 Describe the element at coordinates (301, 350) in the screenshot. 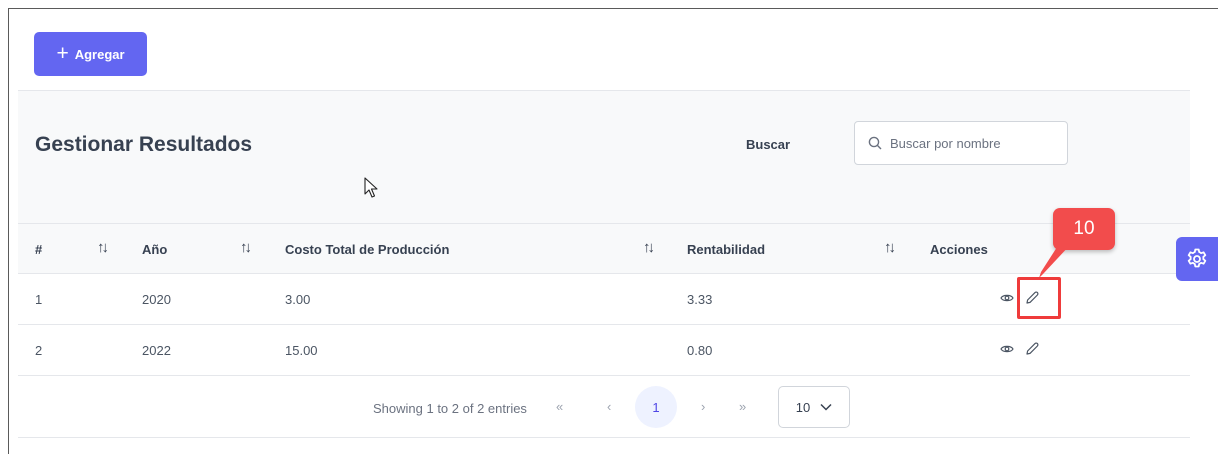

I see `cell-cost: 15.00` at that location.